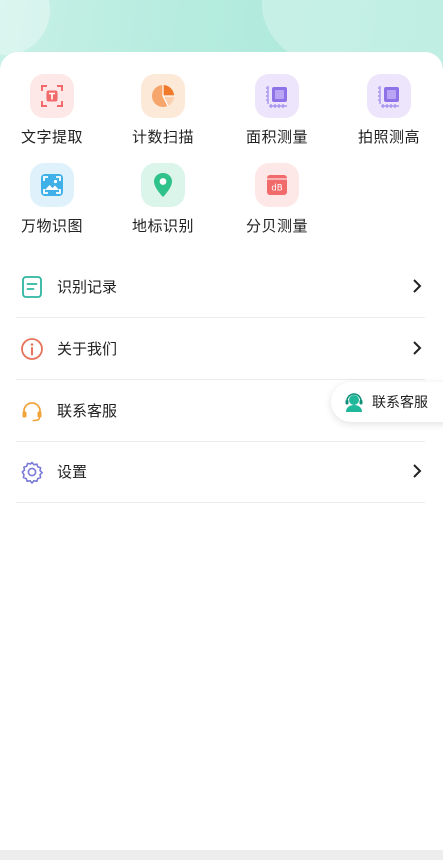 Image resolution: width=443 pixels, height=860 pixels. What do you see at coordinates (221, 855) in the screenshot?
I see `bottom-strip` at bounding box center [221, 855].